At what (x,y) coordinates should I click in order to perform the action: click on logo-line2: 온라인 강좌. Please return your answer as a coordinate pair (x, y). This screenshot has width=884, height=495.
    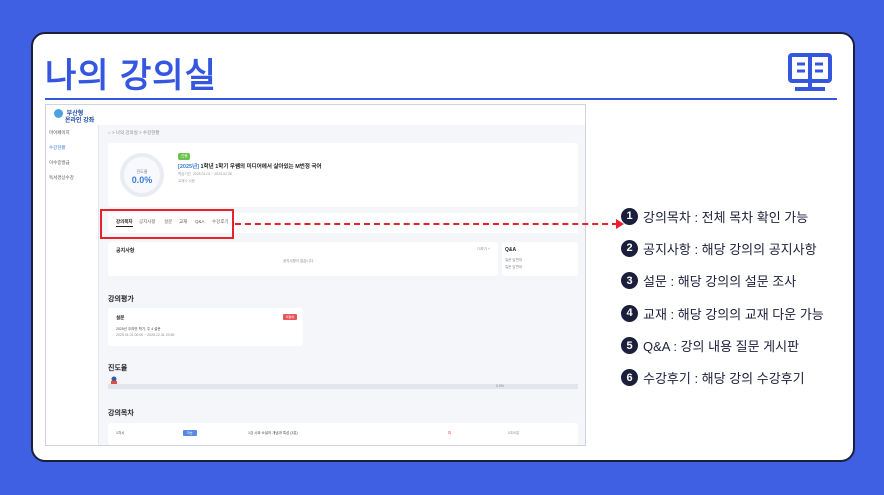
    Looking at the image, I should click on (80, 121).